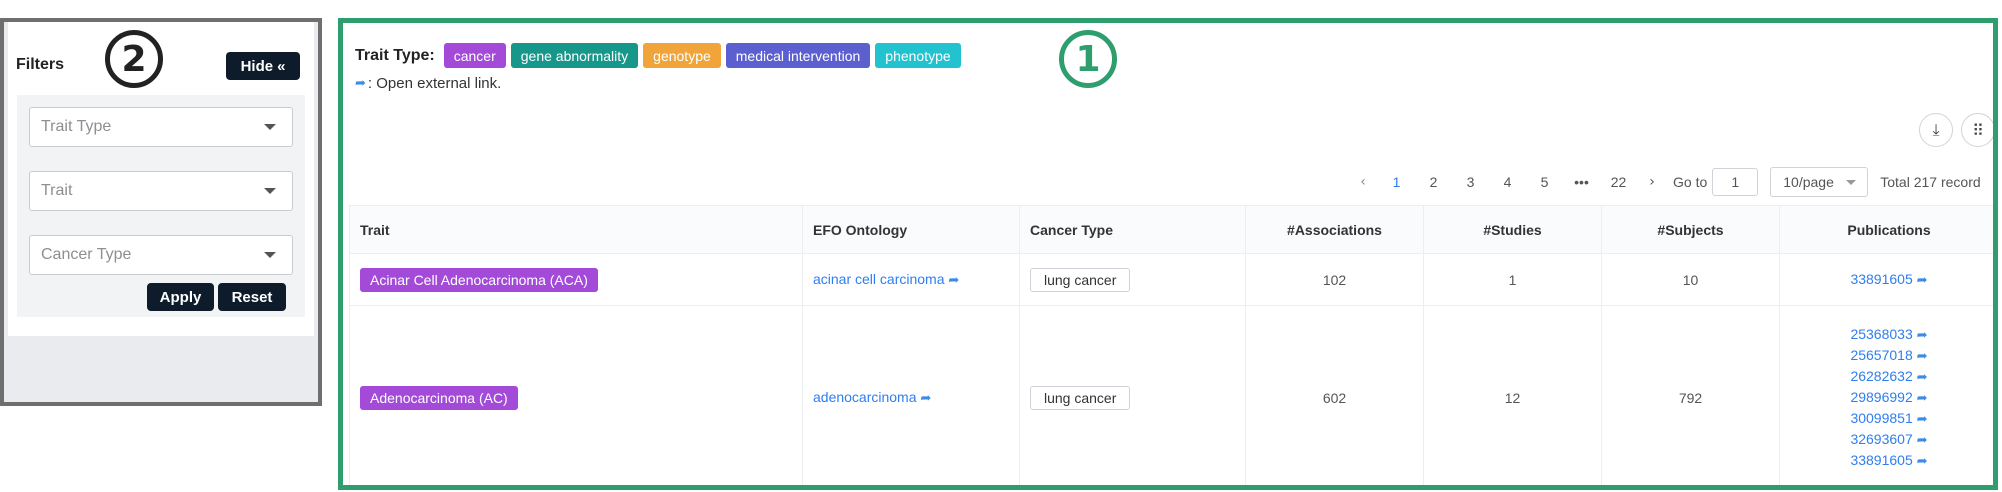  Describe the element at coordinates (1334, 395) in the screenshot. I see `associations-cell: 602` at that location.